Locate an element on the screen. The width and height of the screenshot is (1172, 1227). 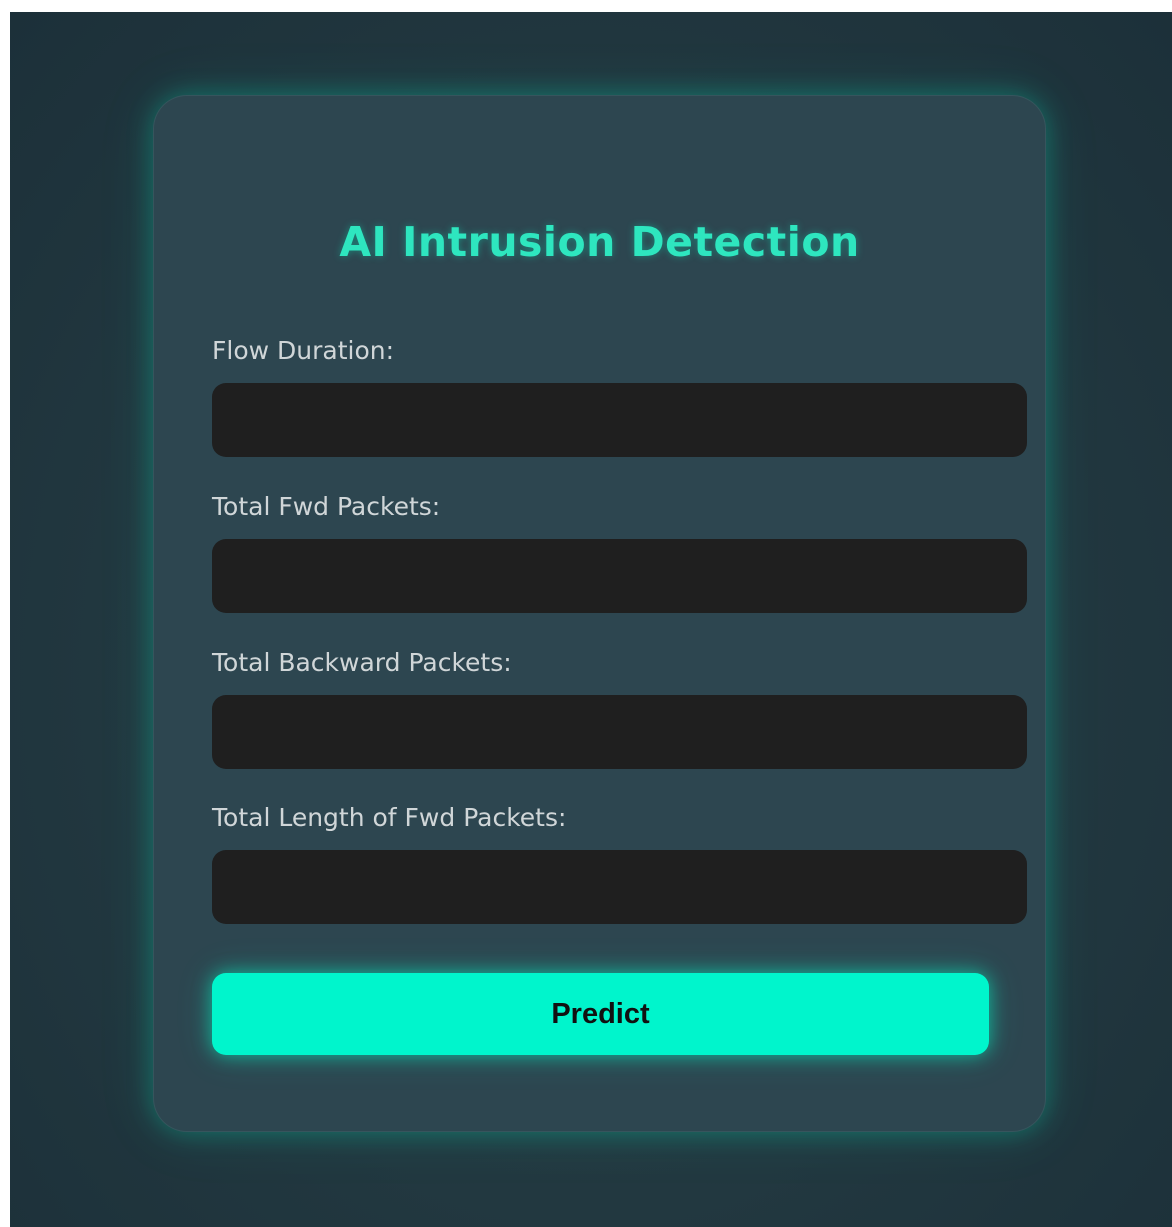
total-length-fwd-packets-input is located at coordinates (619, 887).